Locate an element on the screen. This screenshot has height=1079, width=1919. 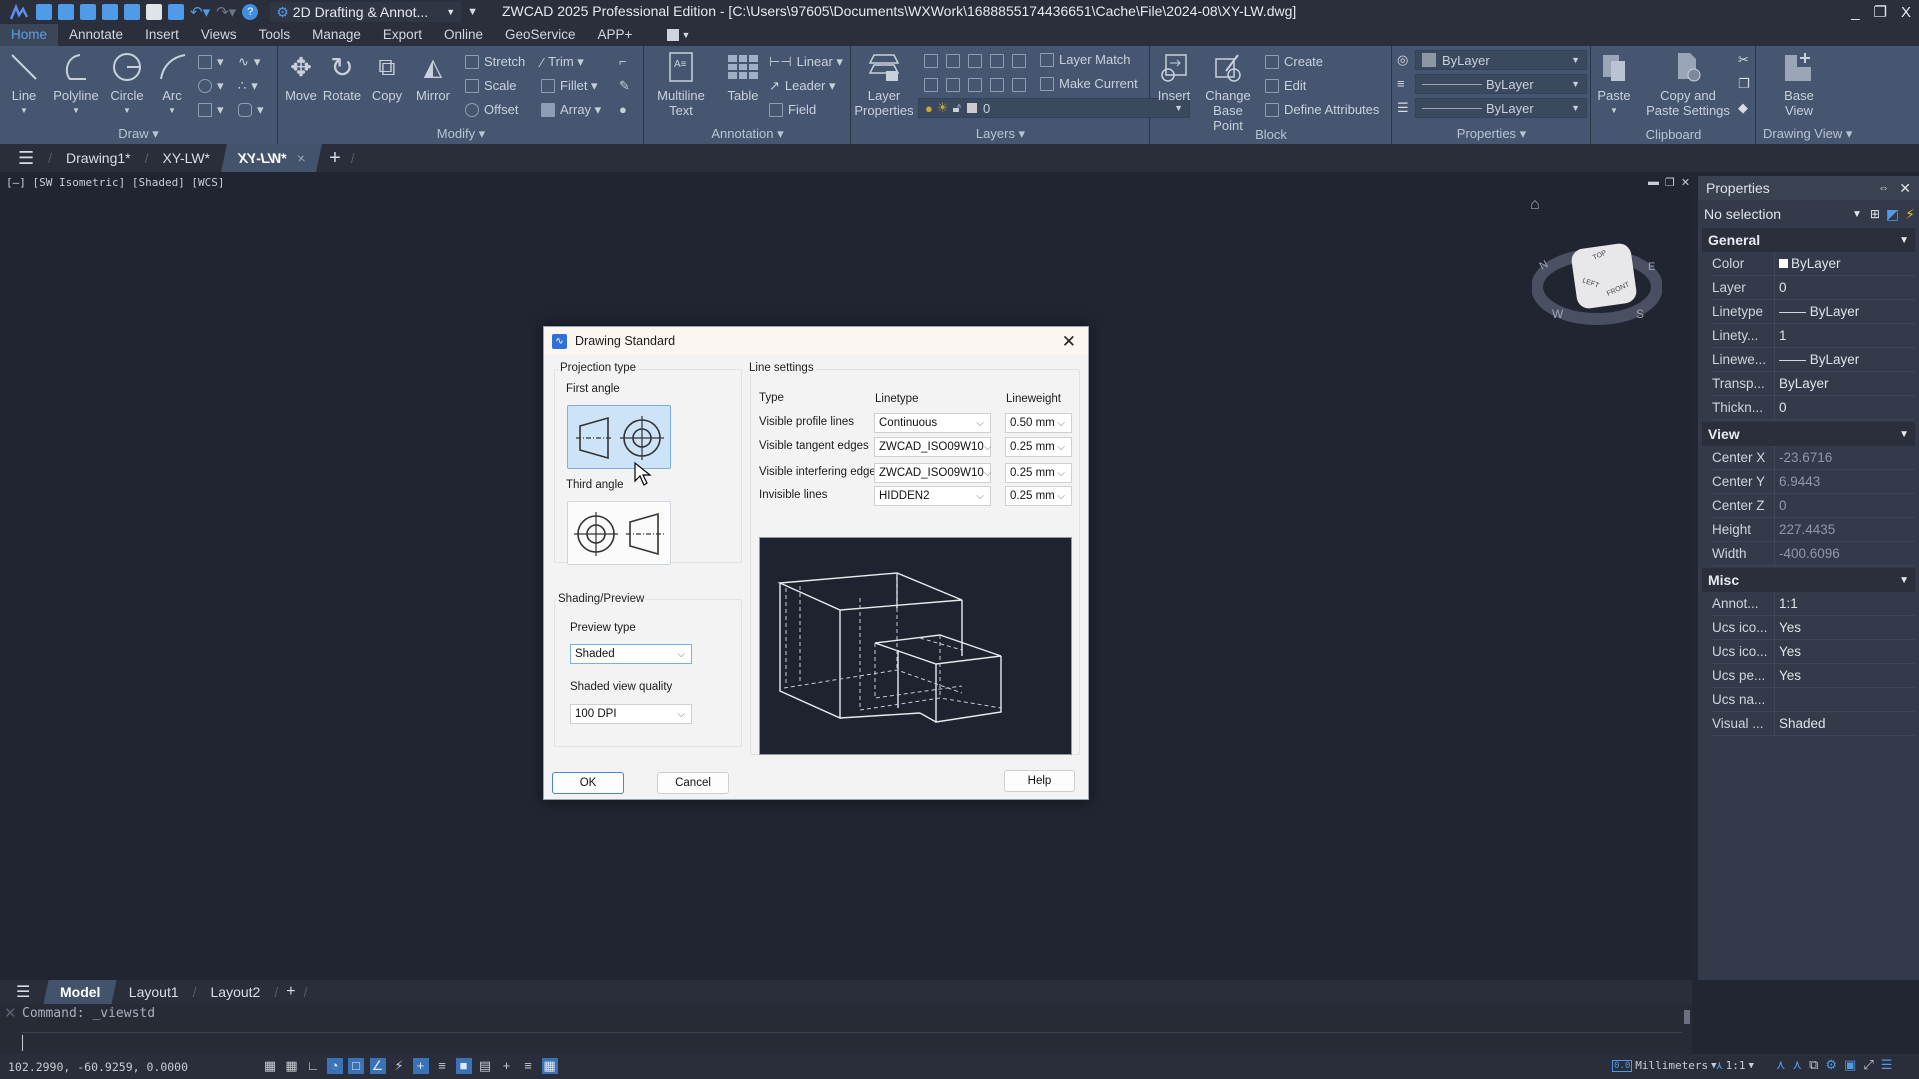
third-angle-option is located at coordinates (619, 533).